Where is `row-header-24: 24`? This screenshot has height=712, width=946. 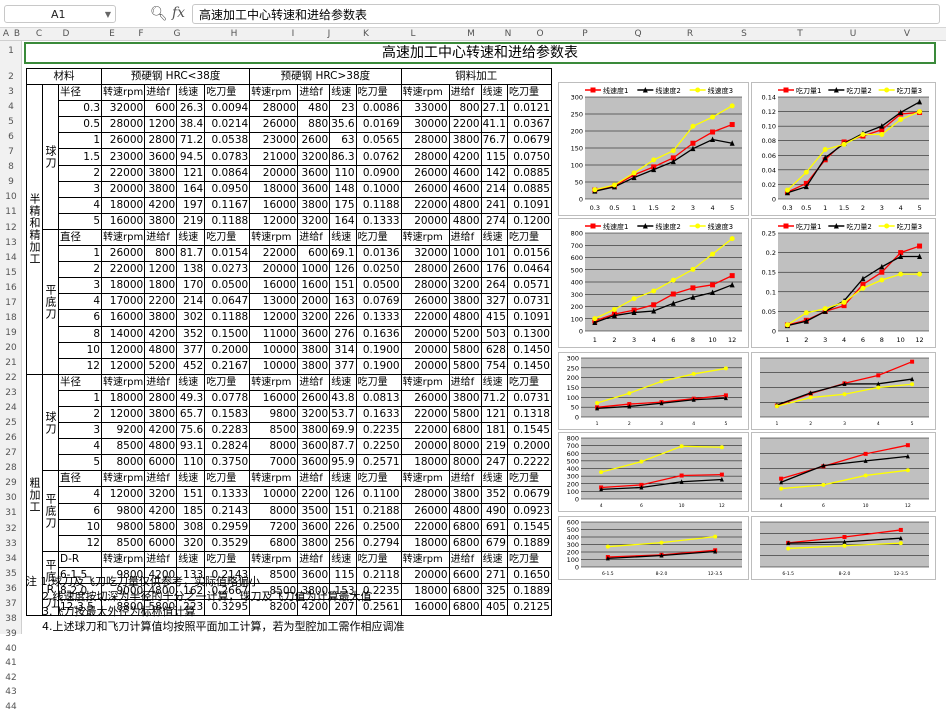 row-header-24: 24 is located at coordinates (11, 408).